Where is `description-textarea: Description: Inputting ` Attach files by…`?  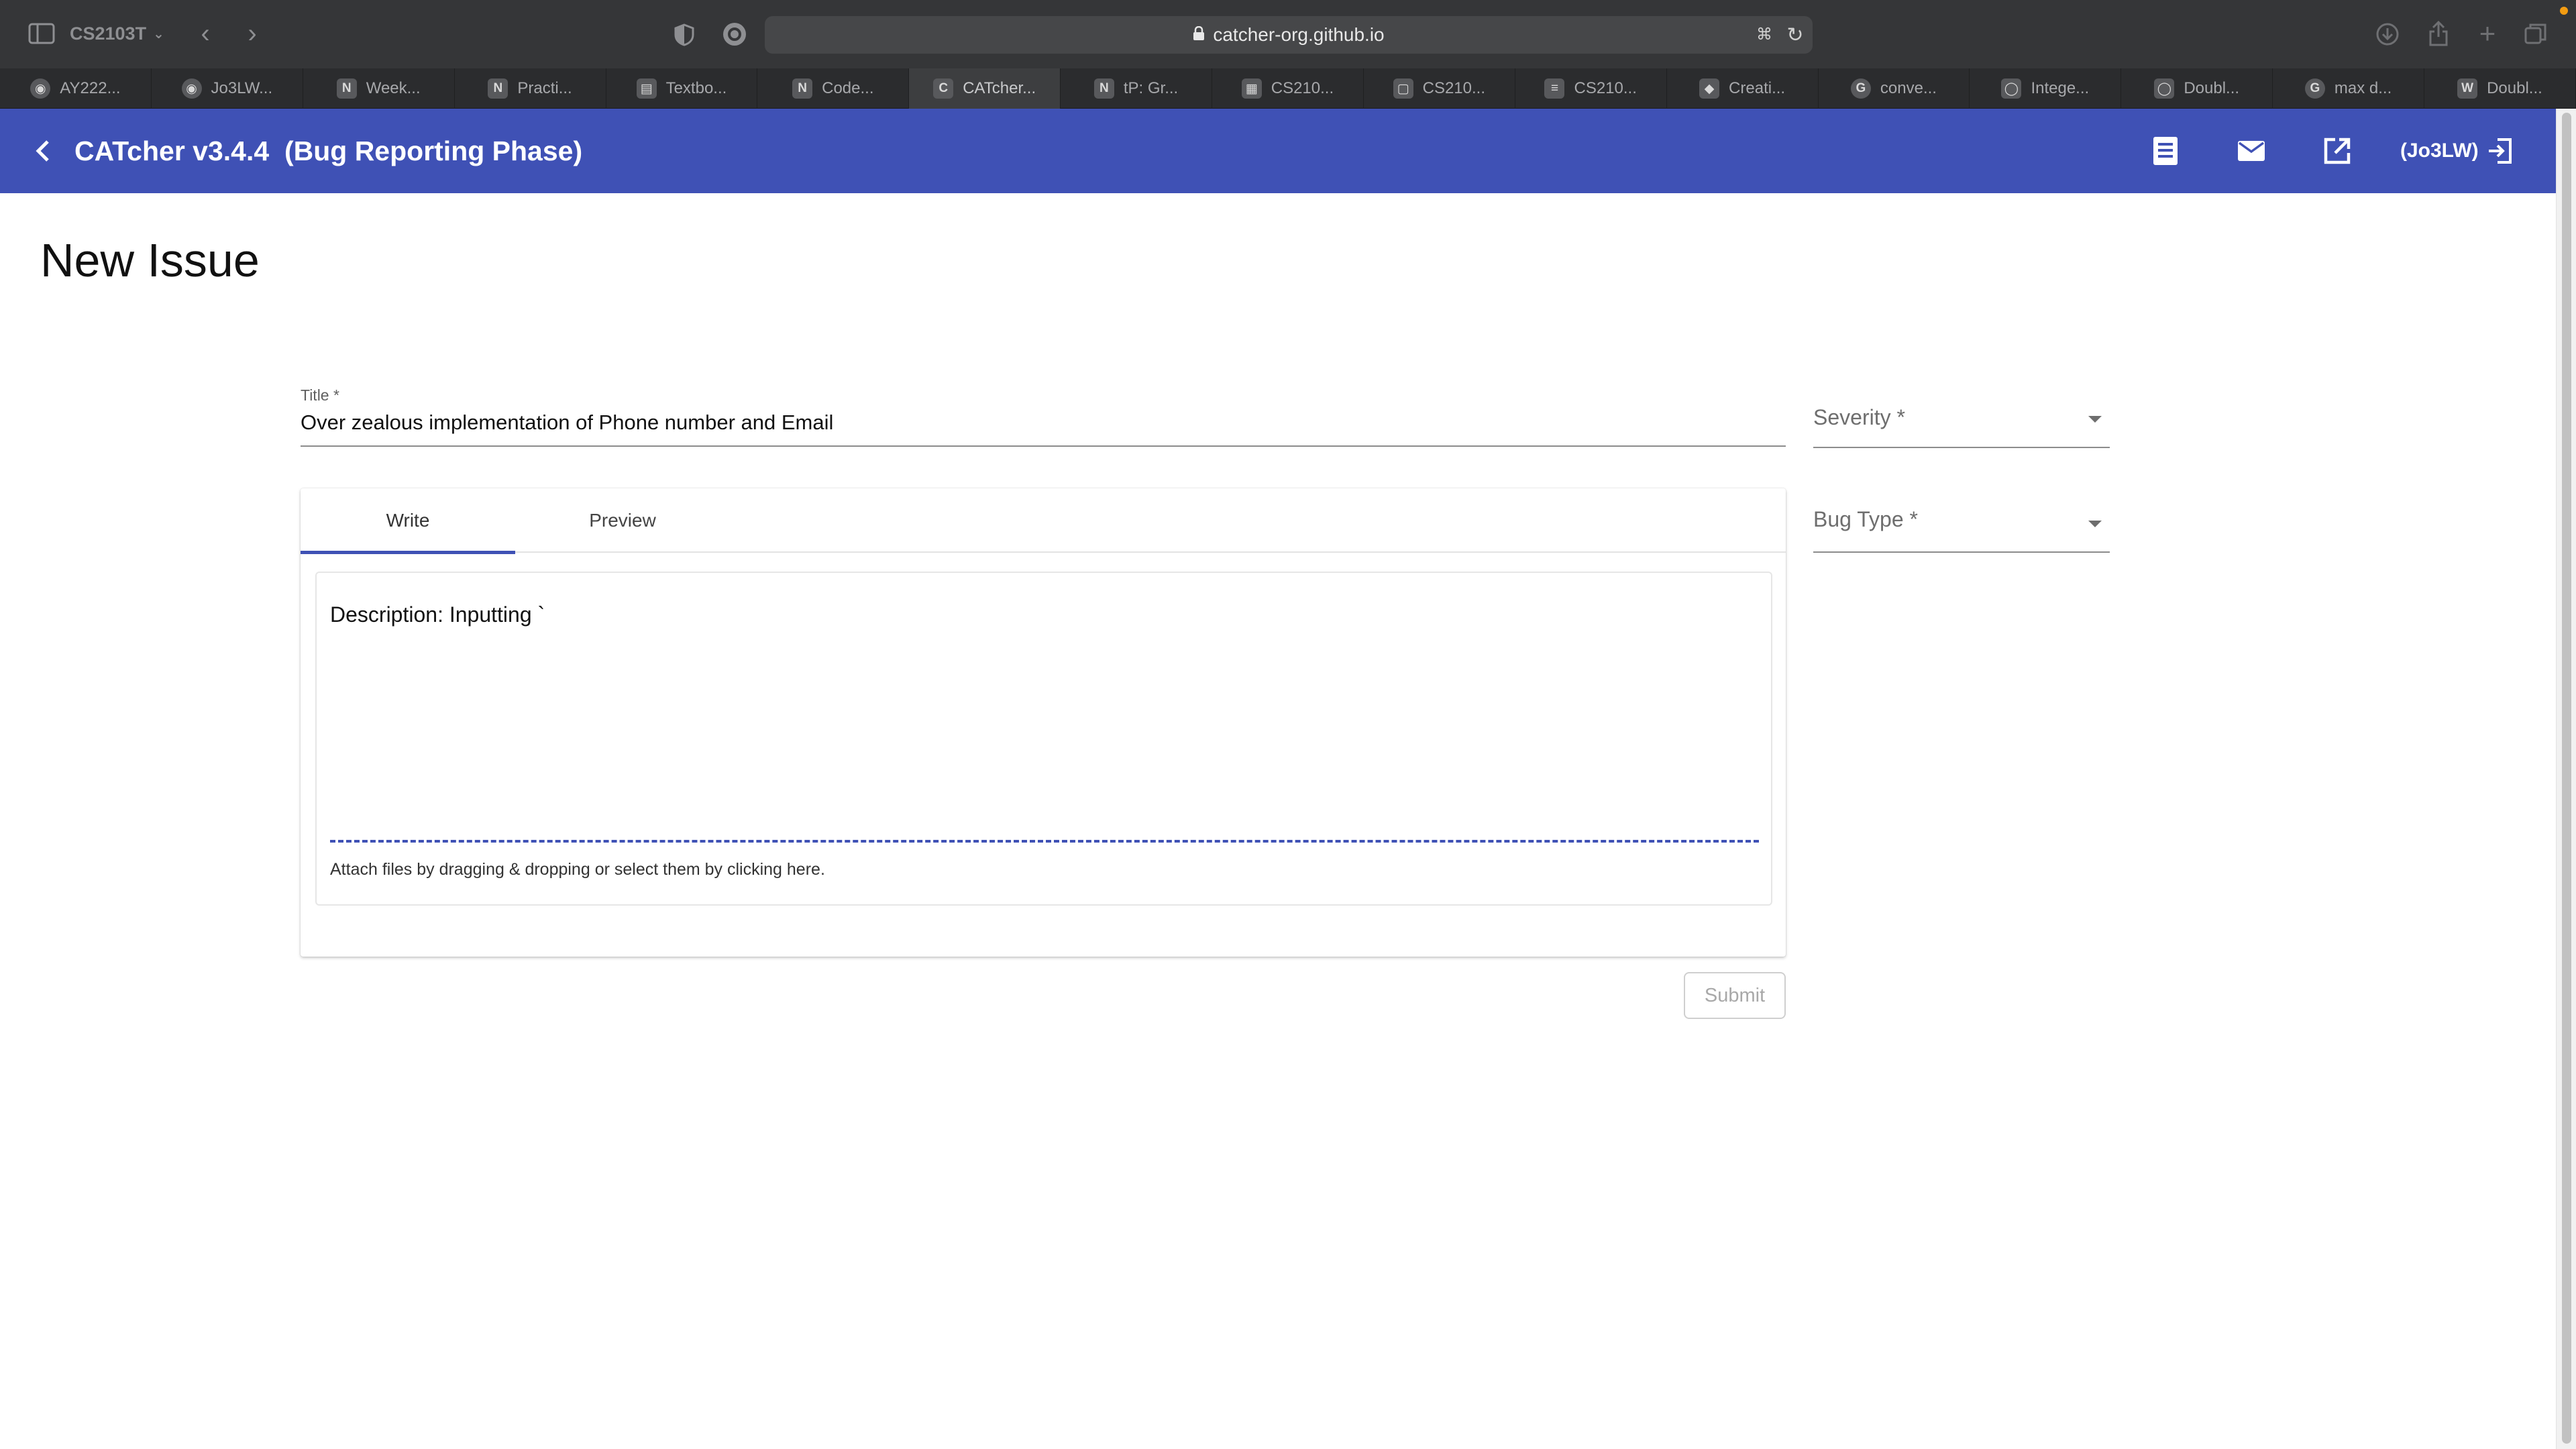 description-textarea: Description: Inputting ` Attach files by… is located at coordinates (1043, 739).